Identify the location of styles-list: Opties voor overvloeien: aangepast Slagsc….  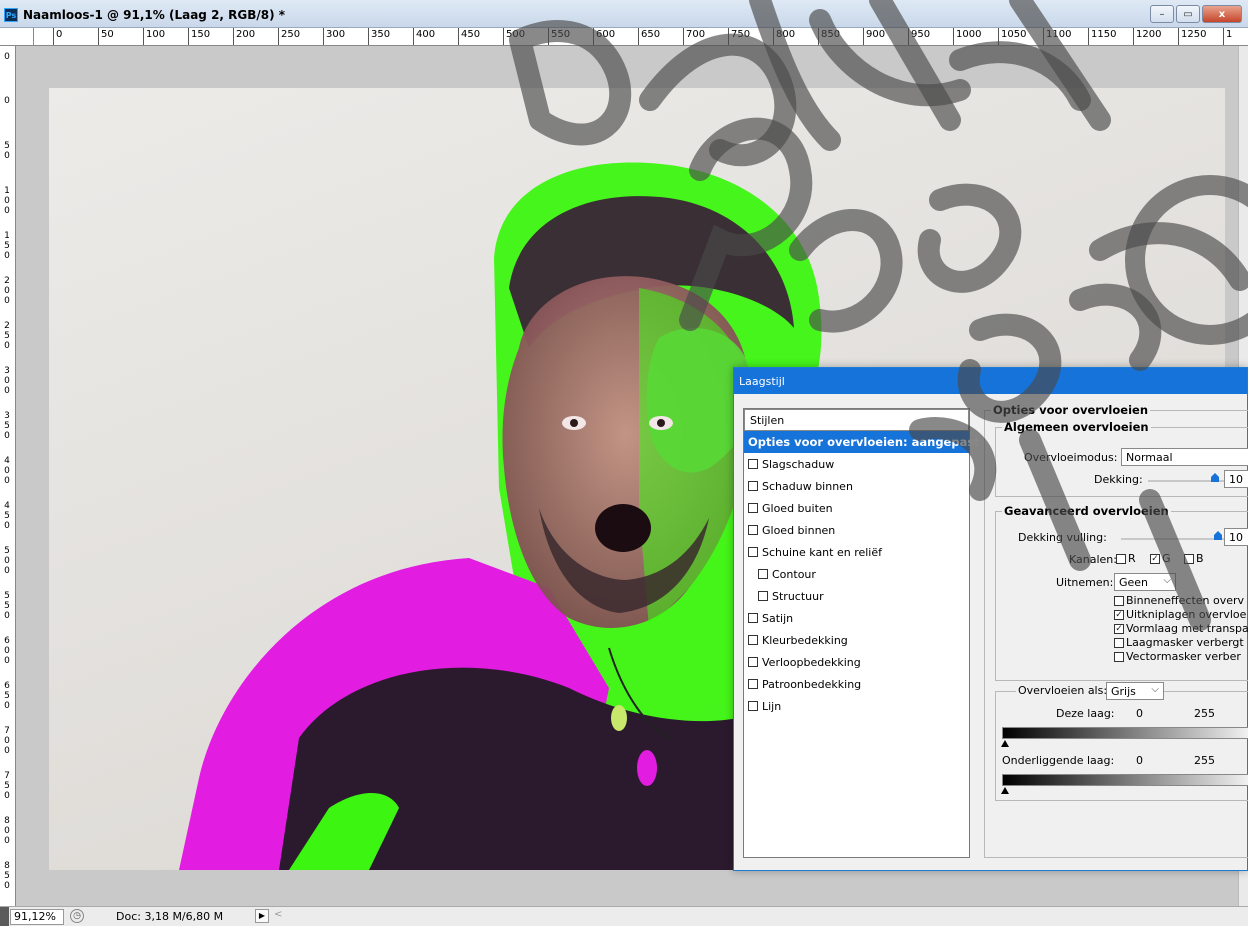
(862, 574).